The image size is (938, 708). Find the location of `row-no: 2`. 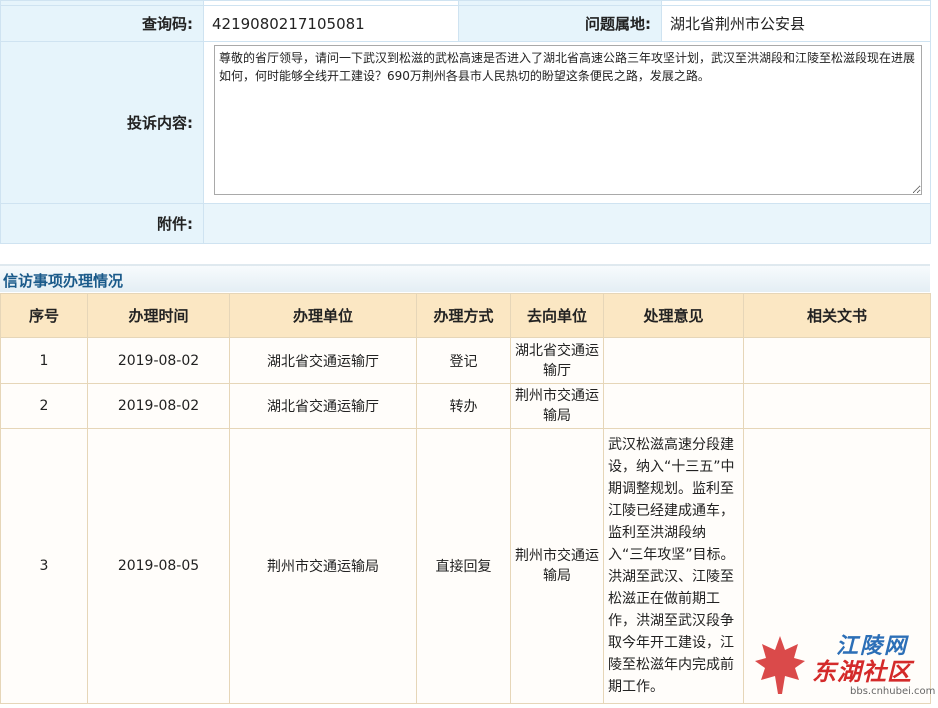

row-no: 2 is located at coordinates (44, 406).